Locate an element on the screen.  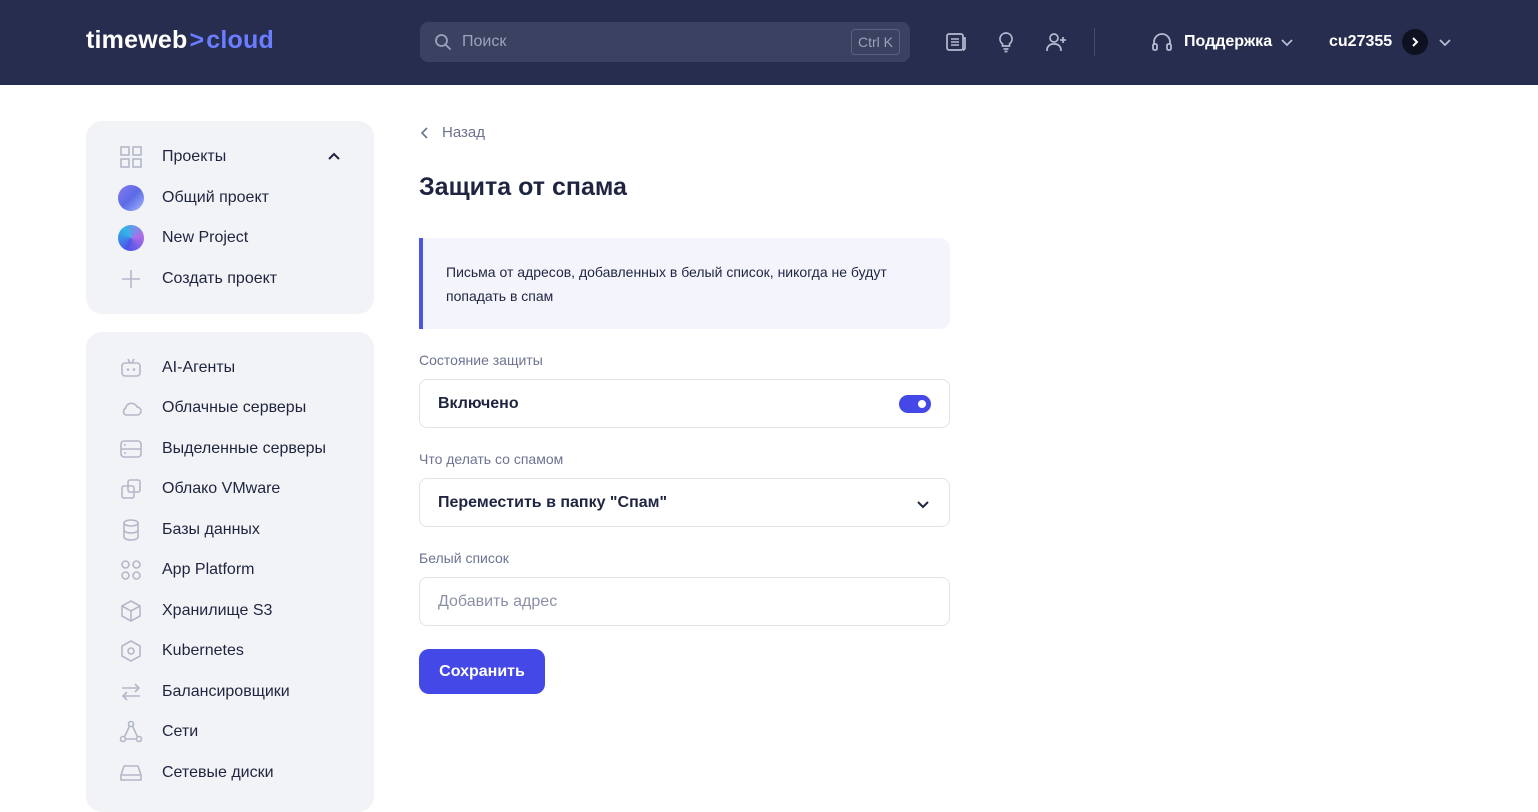
headset-icon is located at coordinates (1162, 42).